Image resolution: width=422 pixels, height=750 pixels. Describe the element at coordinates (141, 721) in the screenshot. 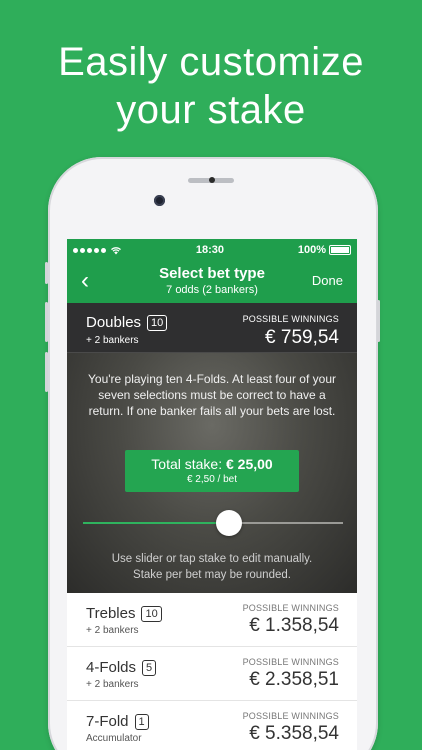

I see `bet-count-badge: 1` at that location.